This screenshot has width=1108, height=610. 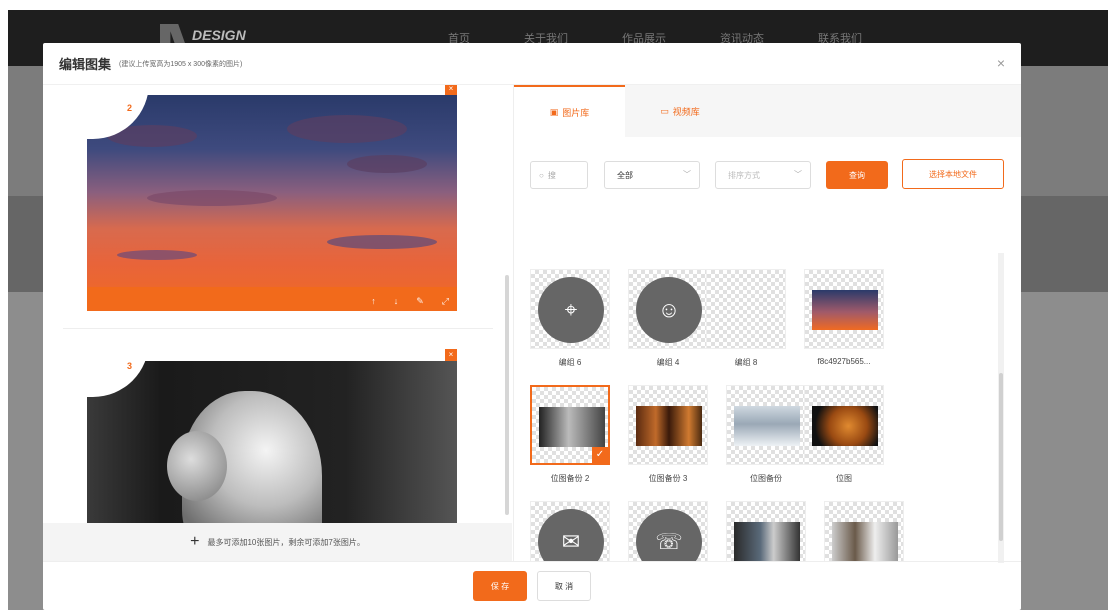 What do you see at coordinates (272, 203) in the screenshot?
I see `gallery-image: ↑ ↓ ✎ ⤢` at bounding box center [272, 203].